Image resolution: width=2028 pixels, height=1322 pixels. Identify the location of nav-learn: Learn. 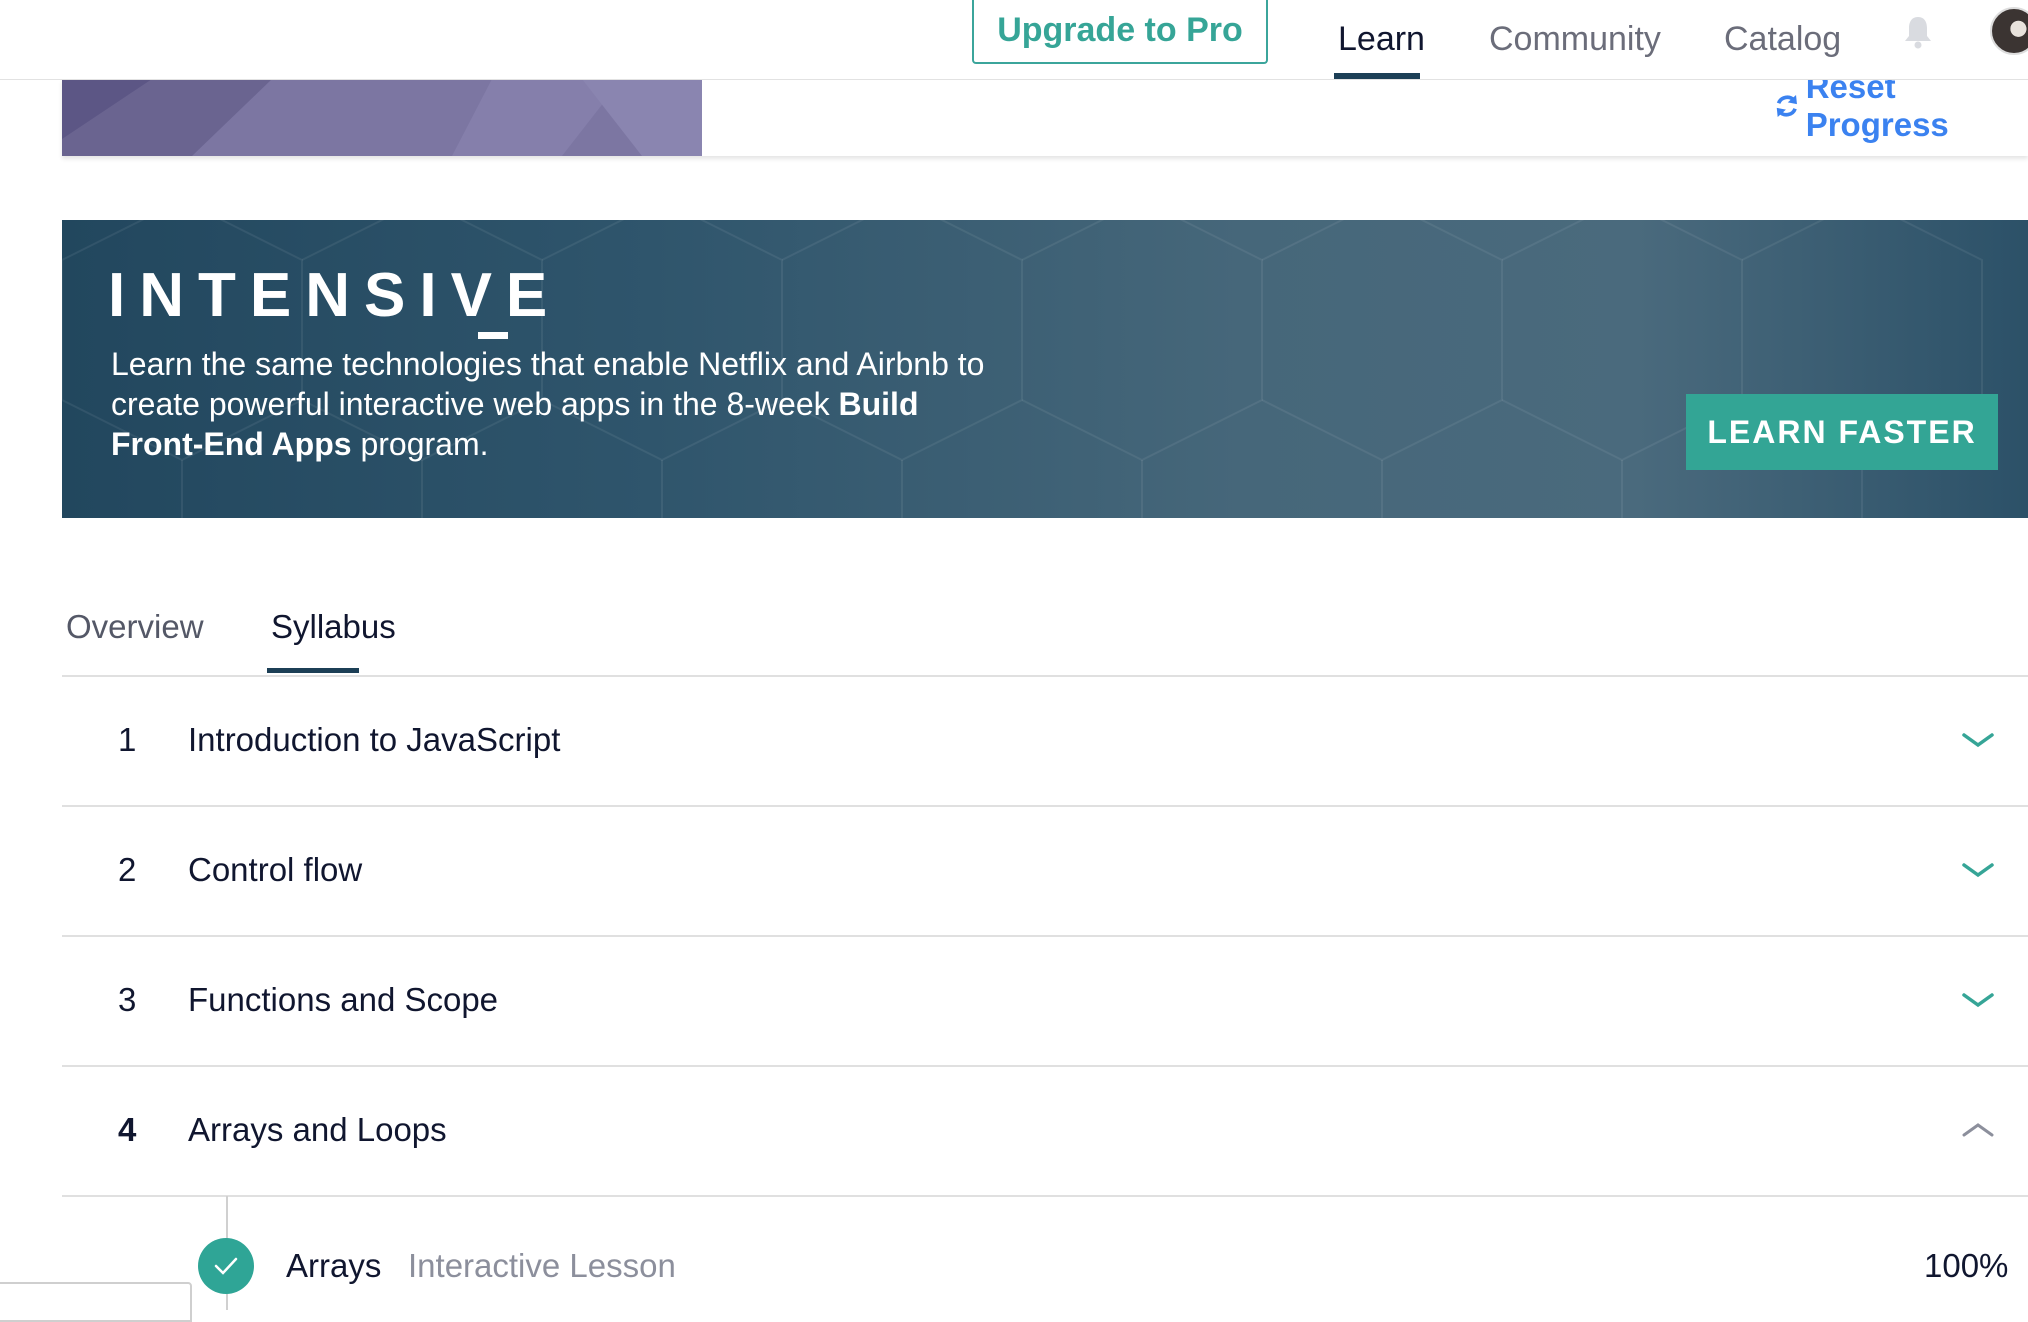
(1381, 39).